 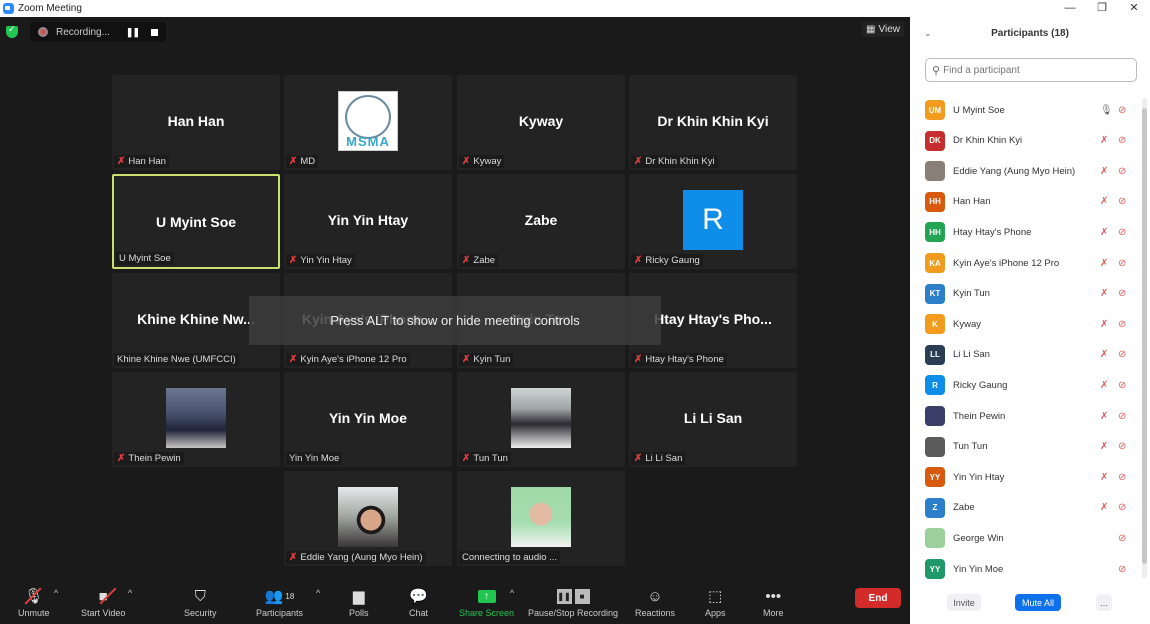 I want to click on participant-search: ⚲, so click(x=1031, y=70).